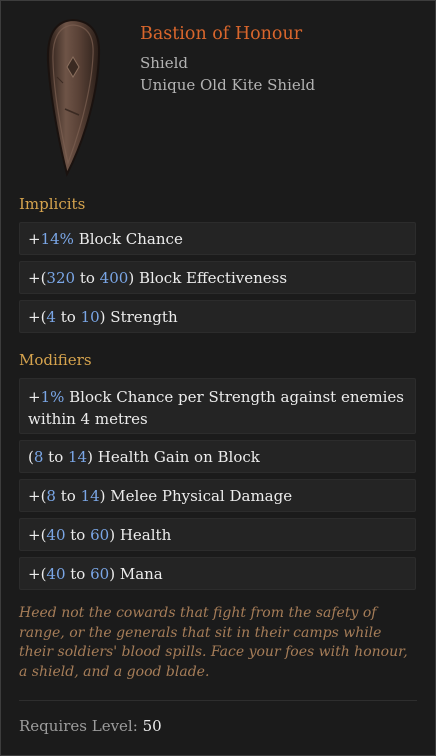 The width and height of the screenshot is (436, 756). I want to click on value-min: 320, so click(61, 277).